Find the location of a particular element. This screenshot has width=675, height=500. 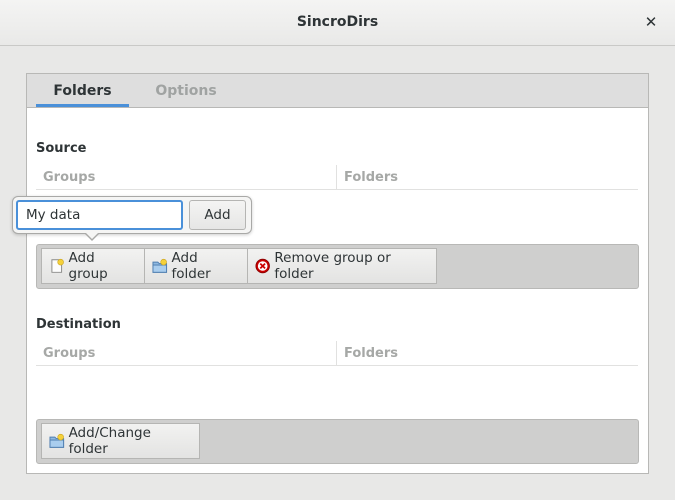

new-document-icon is located at coordinates (57, 265).